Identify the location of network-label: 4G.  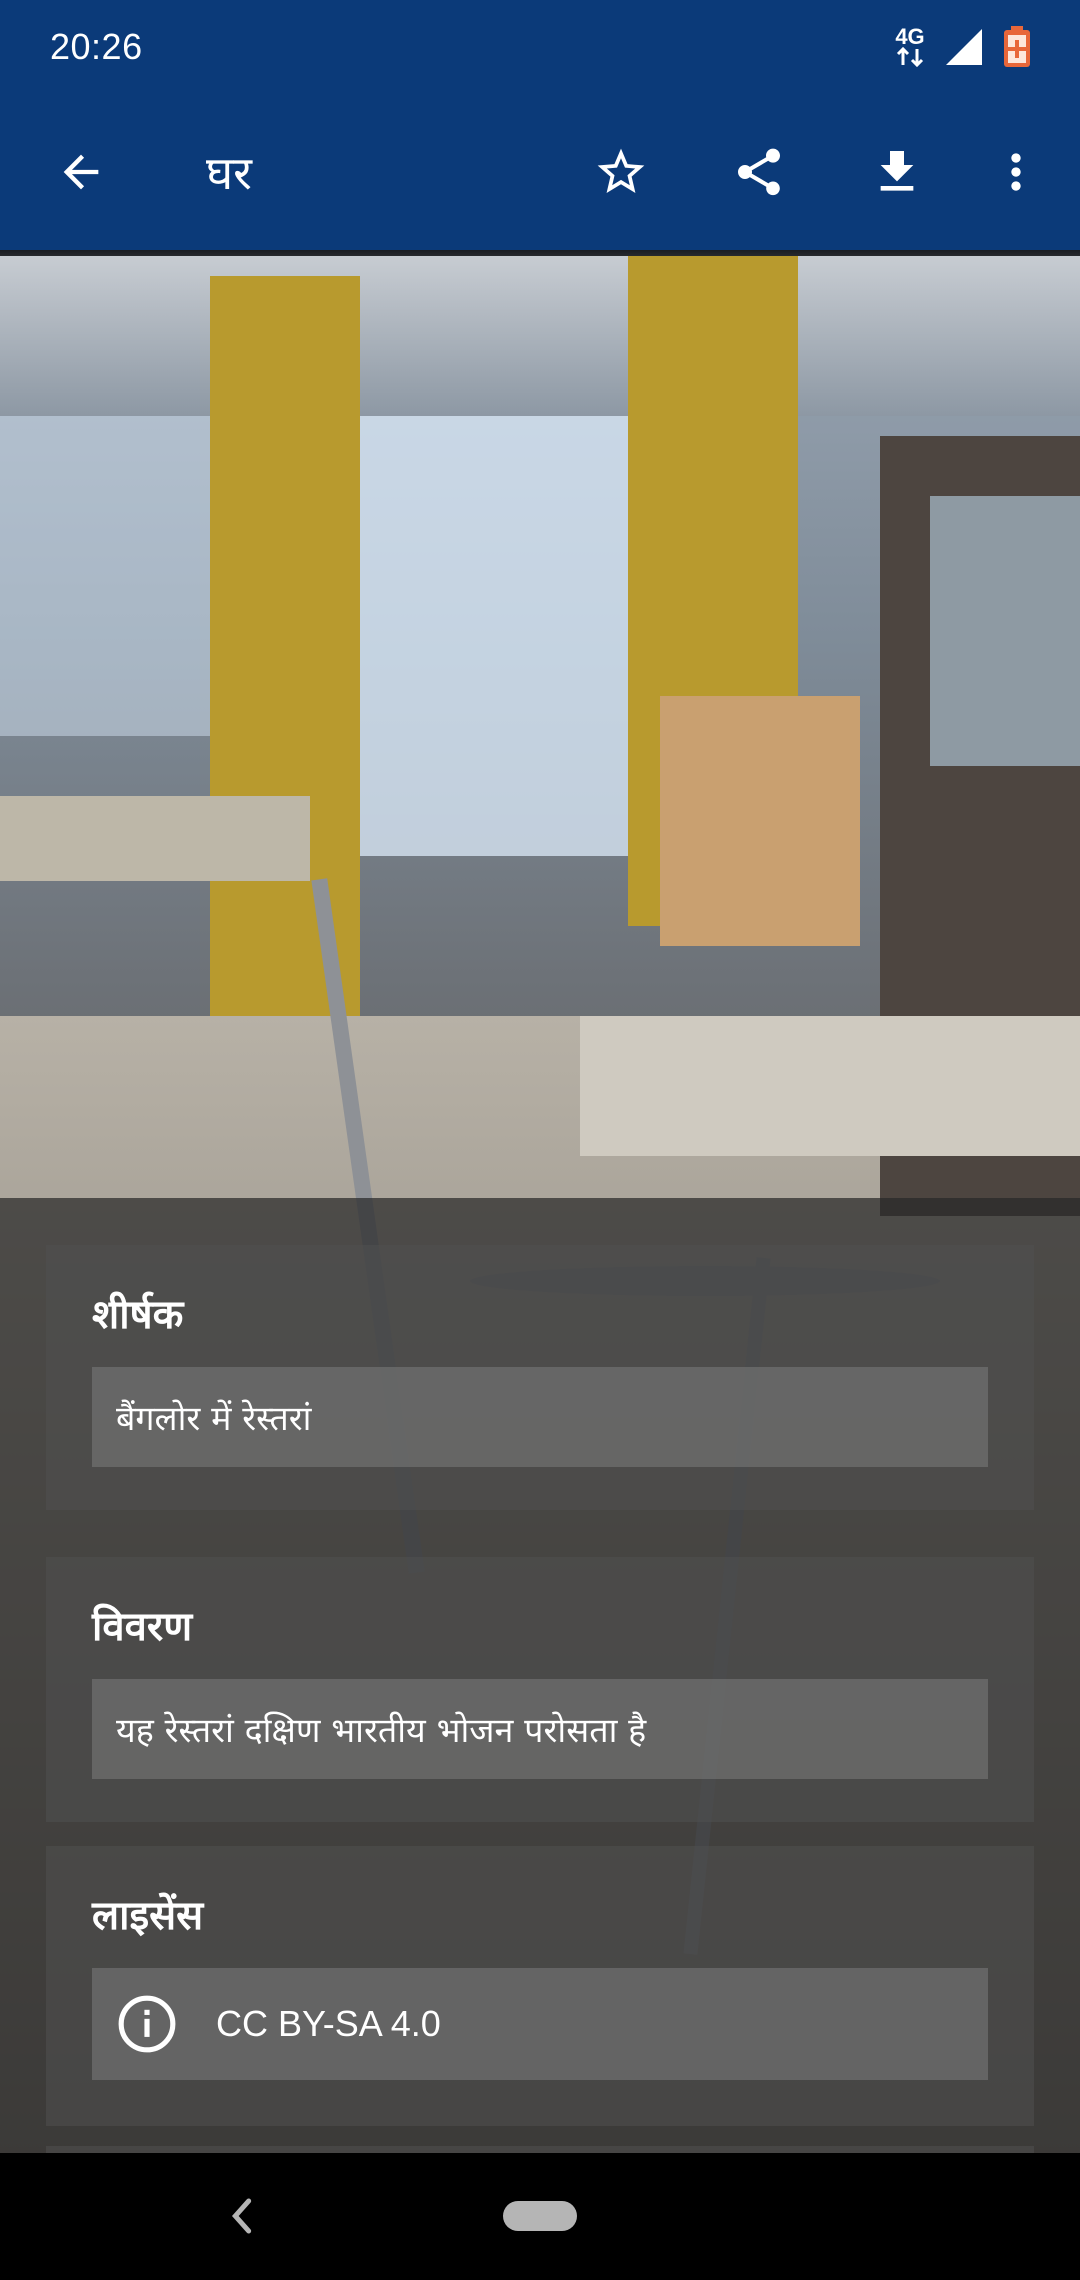
(910, 36).